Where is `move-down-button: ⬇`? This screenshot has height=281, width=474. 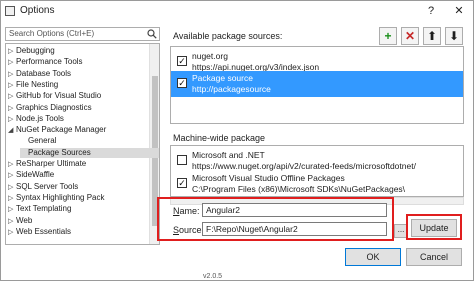
move-down-button: ⬇ is located at coordinates (454, 36).